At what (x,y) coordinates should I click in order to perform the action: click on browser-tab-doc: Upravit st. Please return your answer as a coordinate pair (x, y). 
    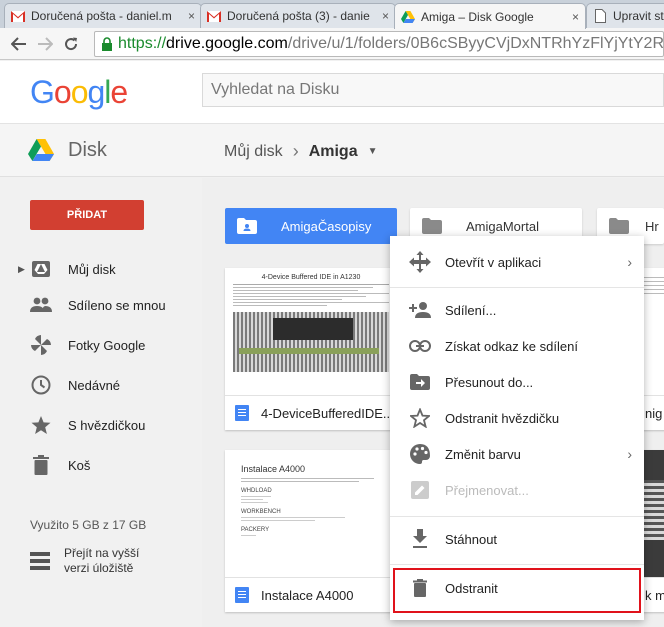
    Looking at the image, I should click on (625, 15).